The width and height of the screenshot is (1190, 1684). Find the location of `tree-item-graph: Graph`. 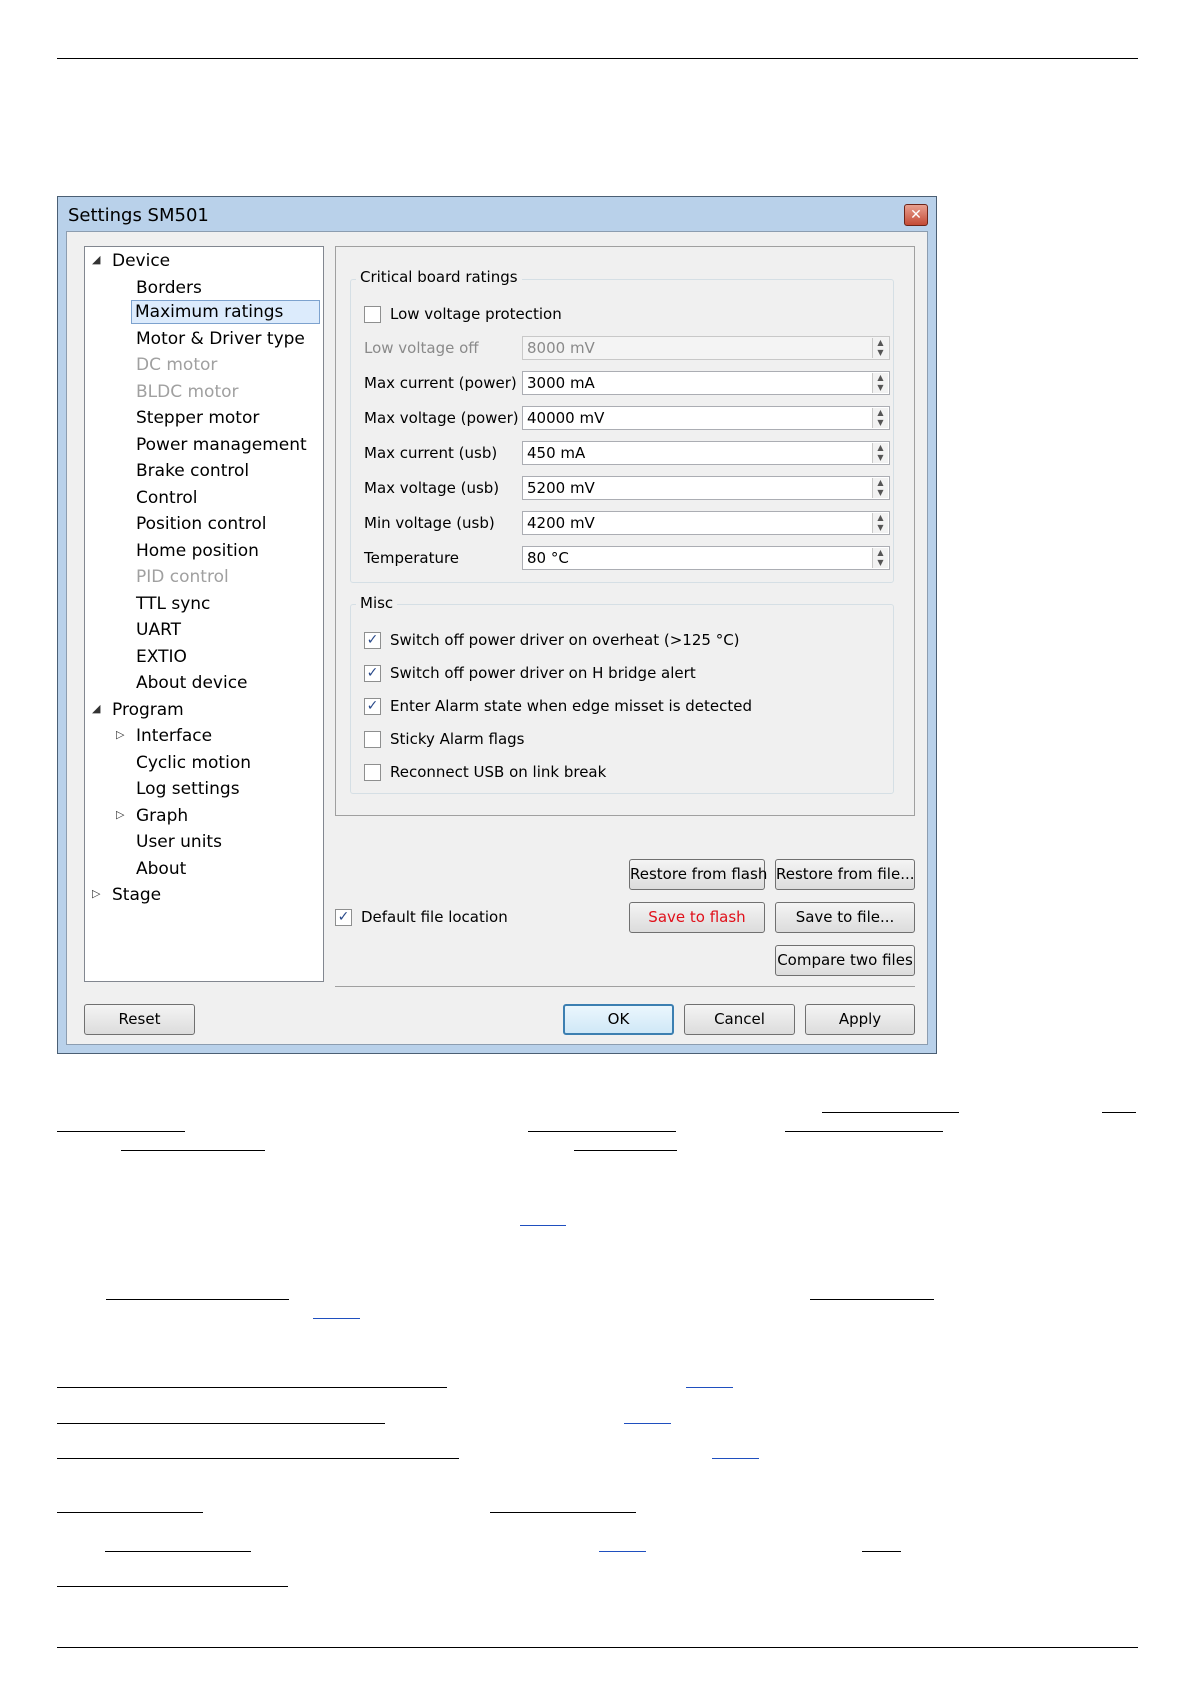

tree-item-graph: Graph is located at coordinates (162, 816).